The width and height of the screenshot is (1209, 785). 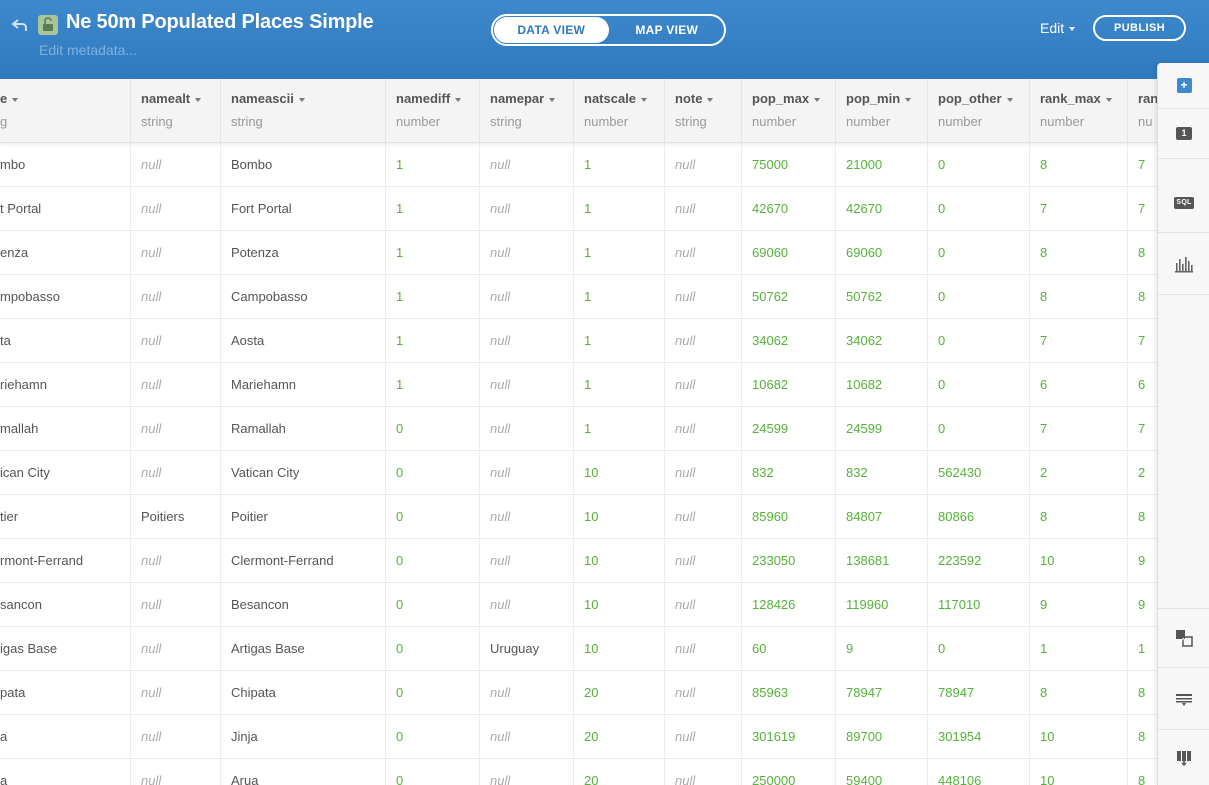 I want to click on publish-button: PUBLISH, so click(x=1139, y=28).